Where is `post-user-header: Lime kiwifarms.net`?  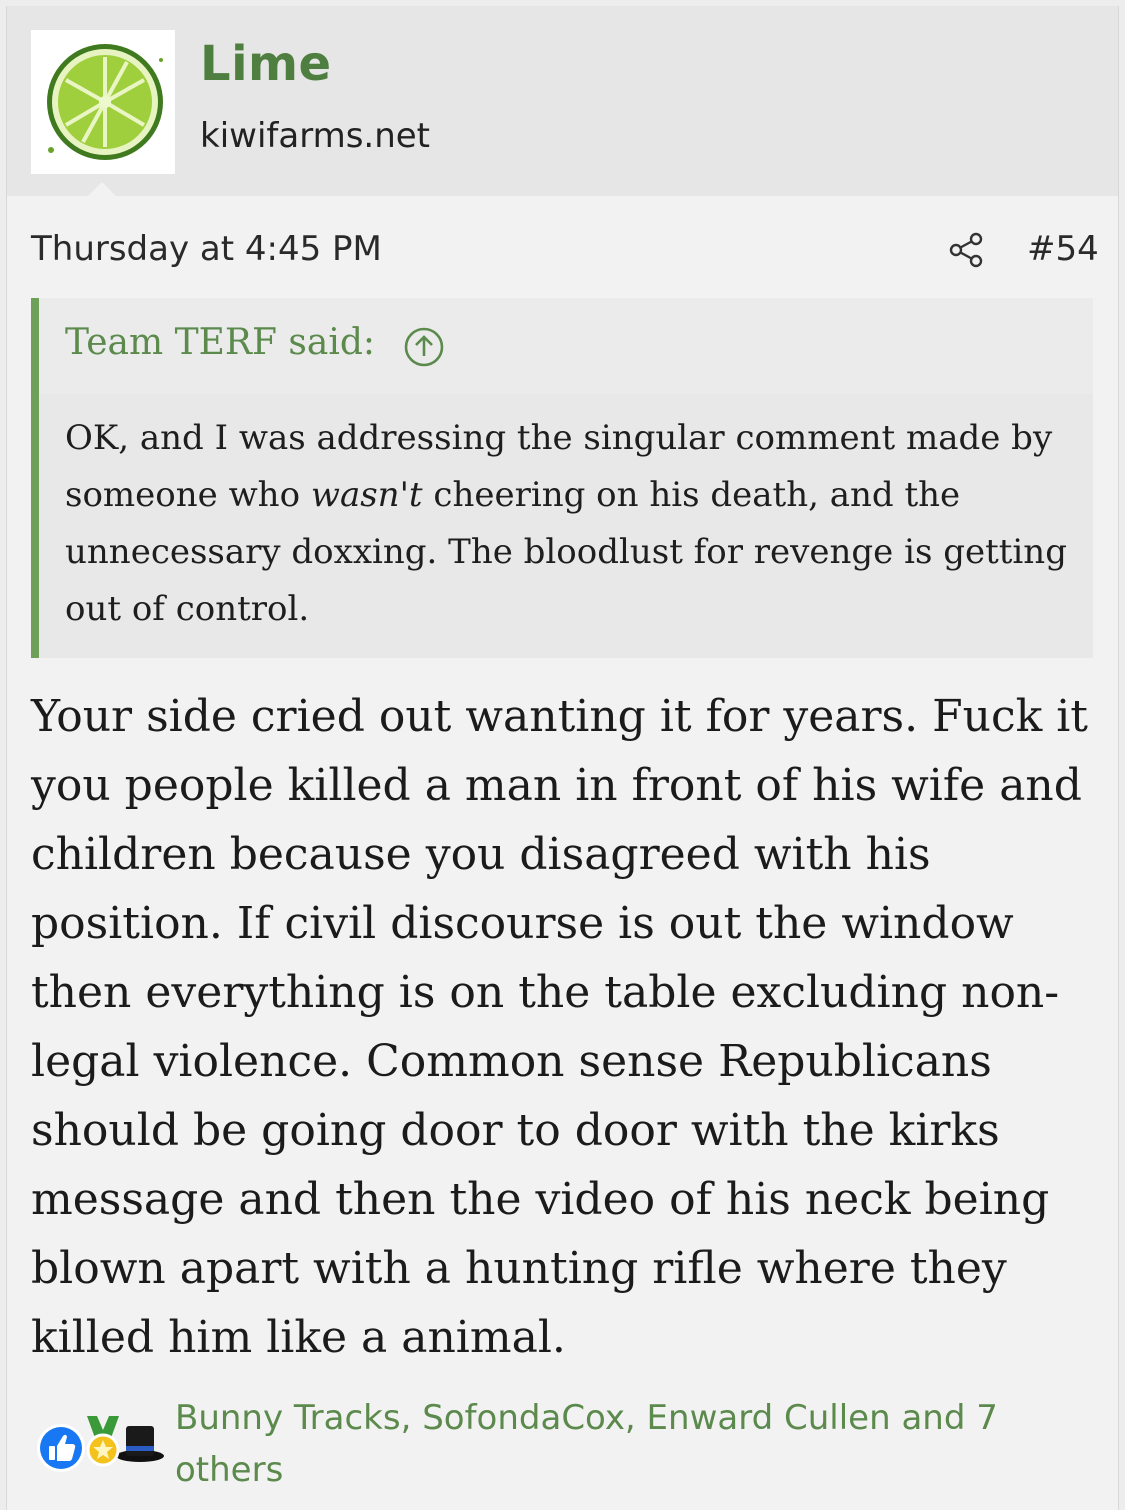
post-user-header: Lime kiwifarms.net is located at coordinates (562, 101).